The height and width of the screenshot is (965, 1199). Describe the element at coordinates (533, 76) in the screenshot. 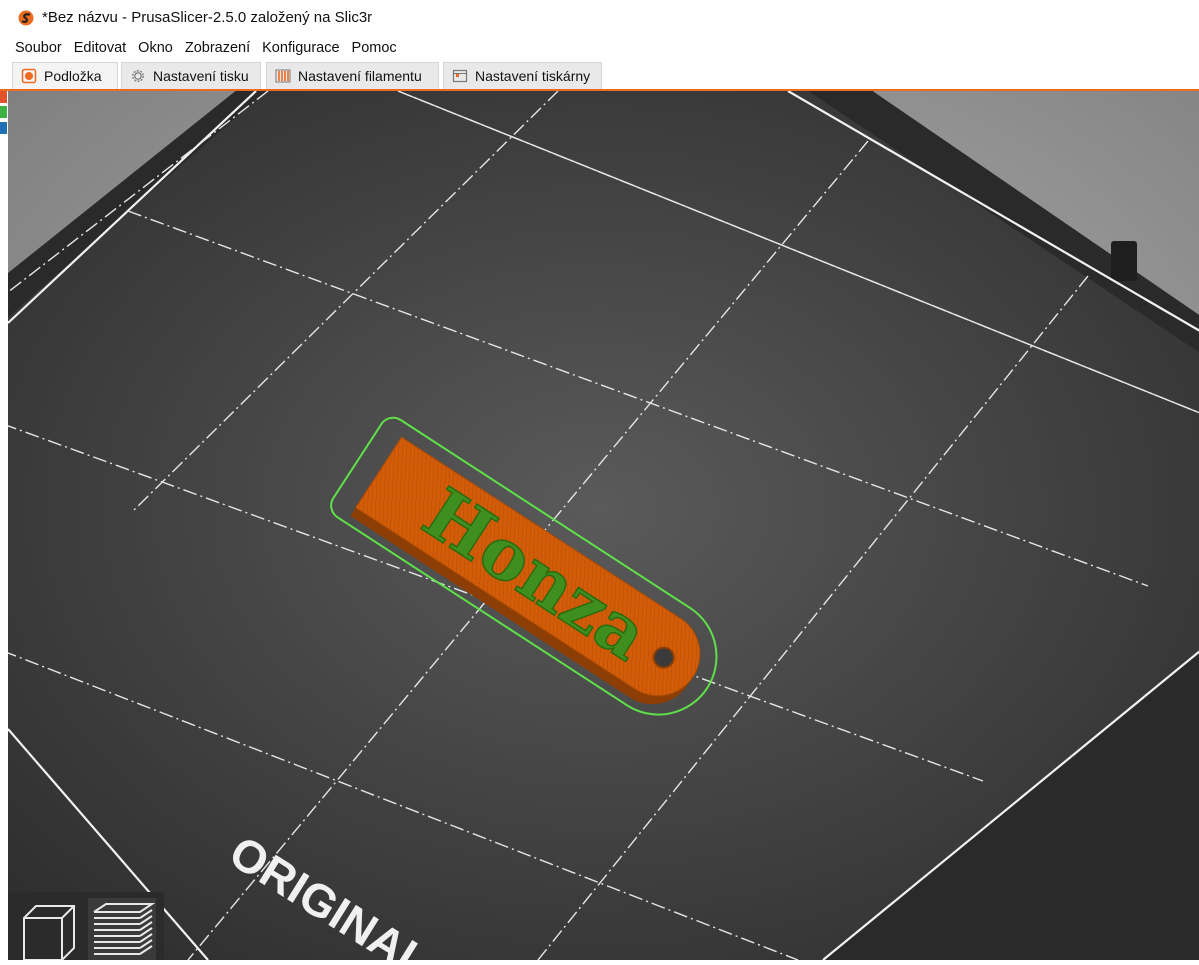

I see `tab-label: Nastavení tiskárny` at that location.